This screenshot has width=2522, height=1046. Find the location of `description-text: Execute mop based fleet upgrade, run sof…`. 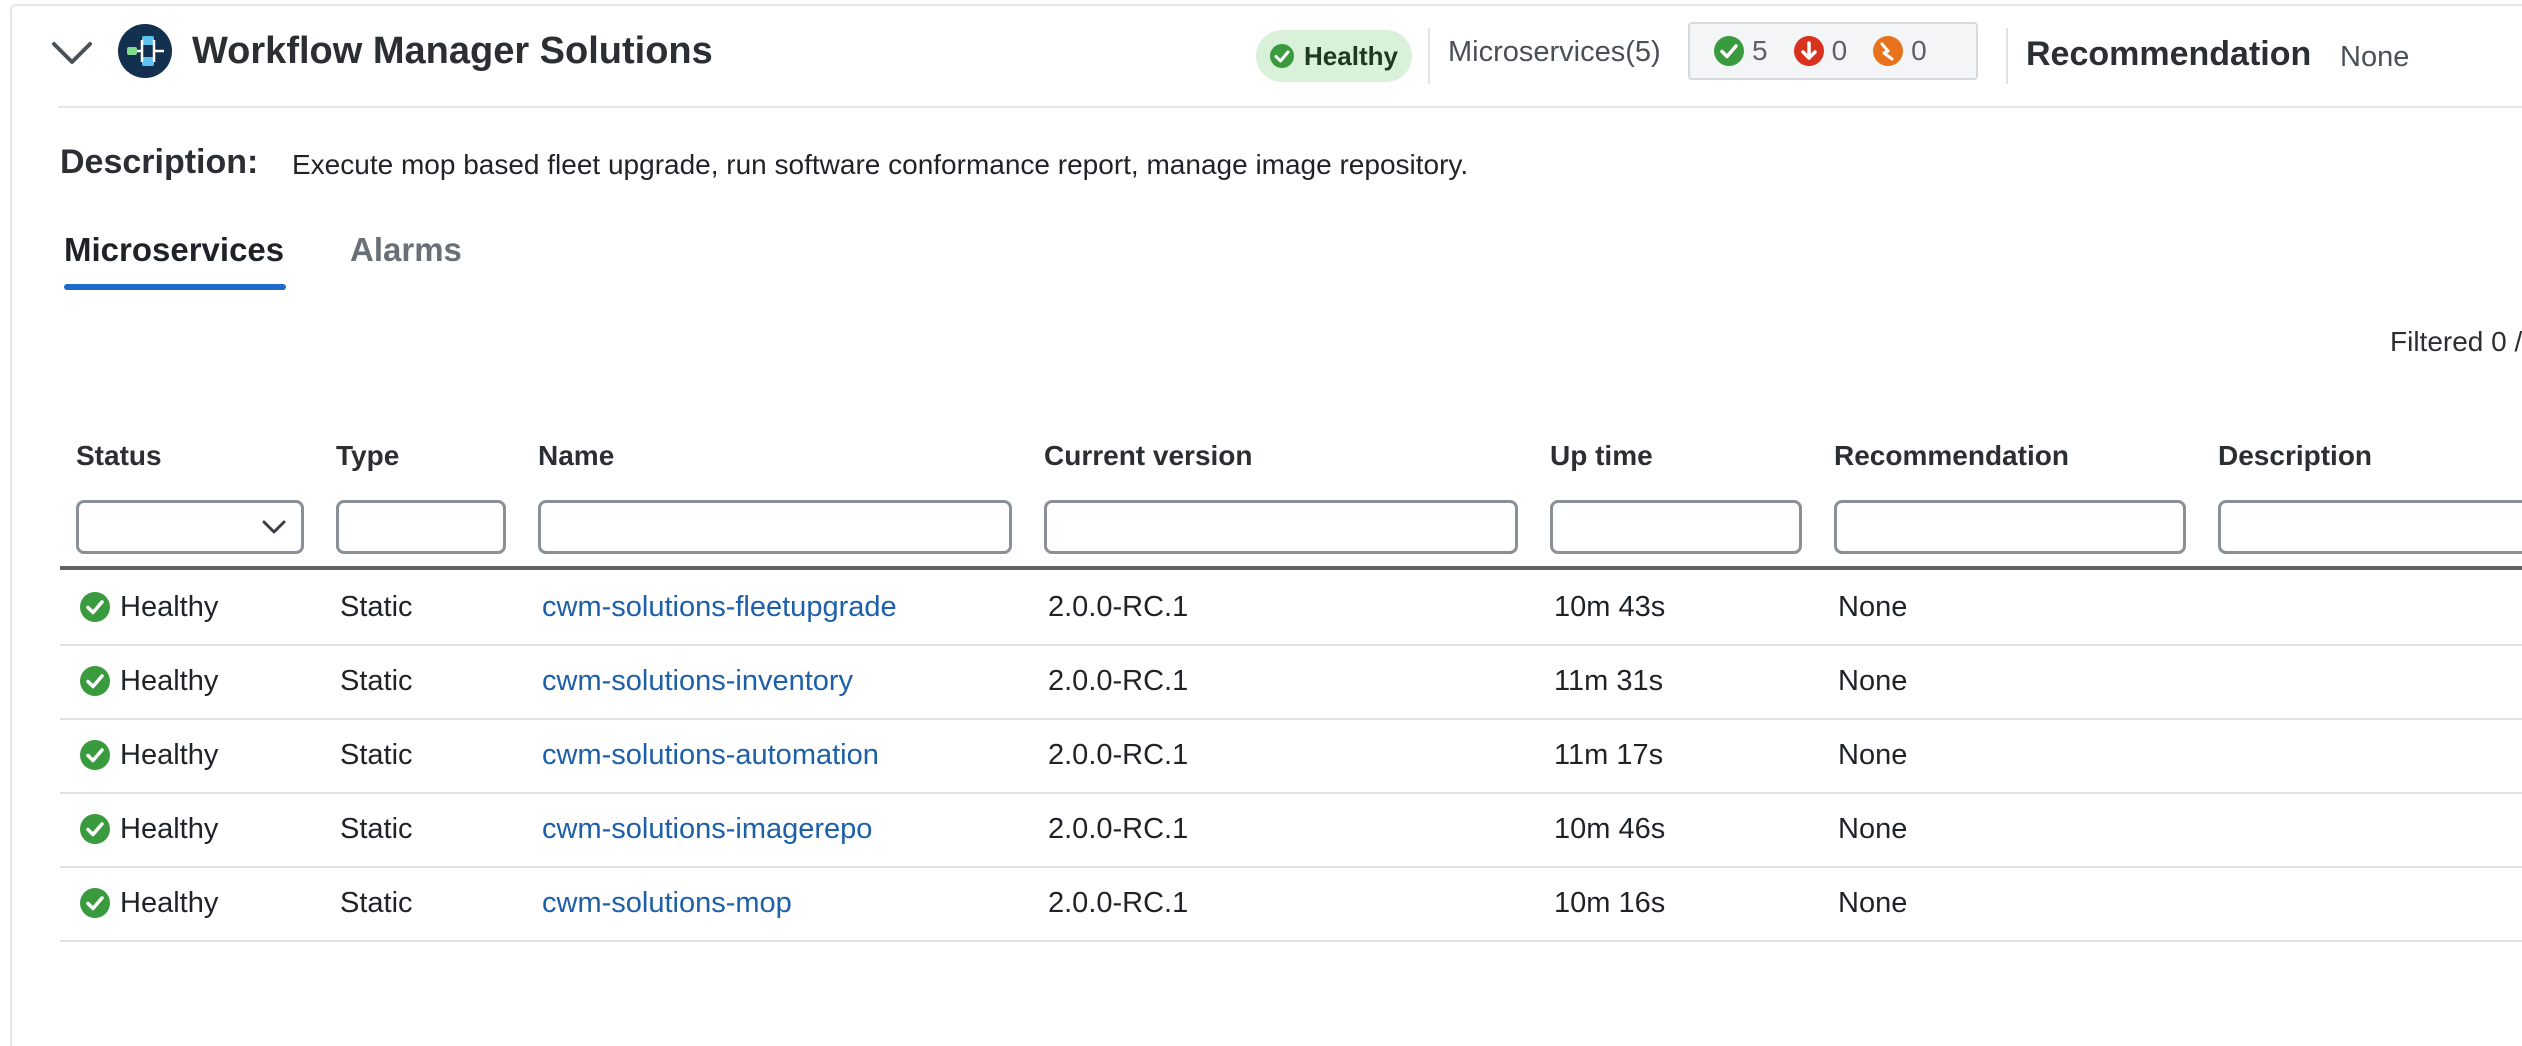

description-text: Execute mop based fleet upgrade, run sof… is located at coordinates (880, 164).